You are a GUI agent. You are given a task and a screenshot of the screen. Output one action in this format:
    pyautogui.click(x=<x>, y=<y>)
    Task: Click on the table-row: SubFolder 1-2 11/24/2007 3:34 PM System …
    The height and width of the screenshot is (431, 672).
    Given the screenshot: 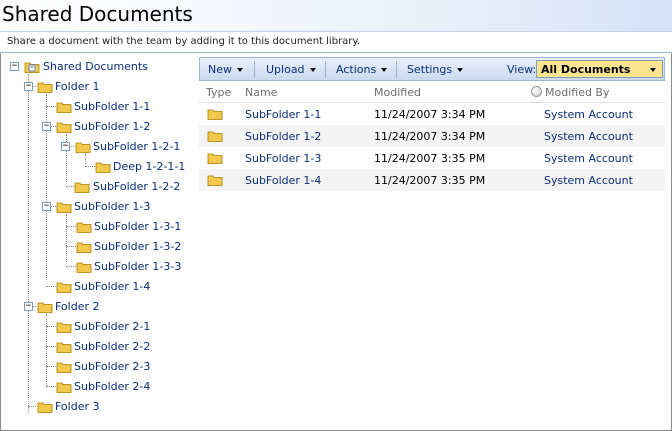 What is the action you would take?
    pyautogui.click(x=432, y=136)
    